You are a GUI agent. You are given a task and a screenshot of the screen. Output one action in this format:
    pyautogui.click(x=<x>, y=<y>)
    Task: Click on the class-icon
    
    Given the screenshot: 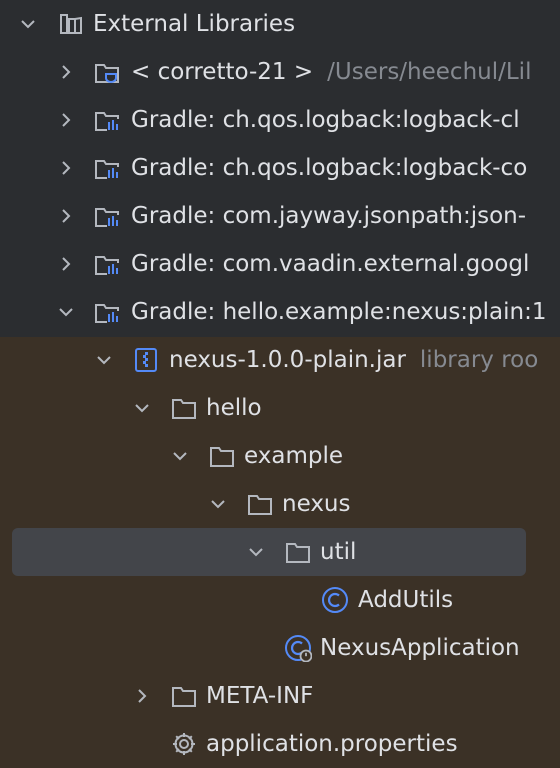 What is the action you would take?
    pyautogui.click(x=335, y=600)
    